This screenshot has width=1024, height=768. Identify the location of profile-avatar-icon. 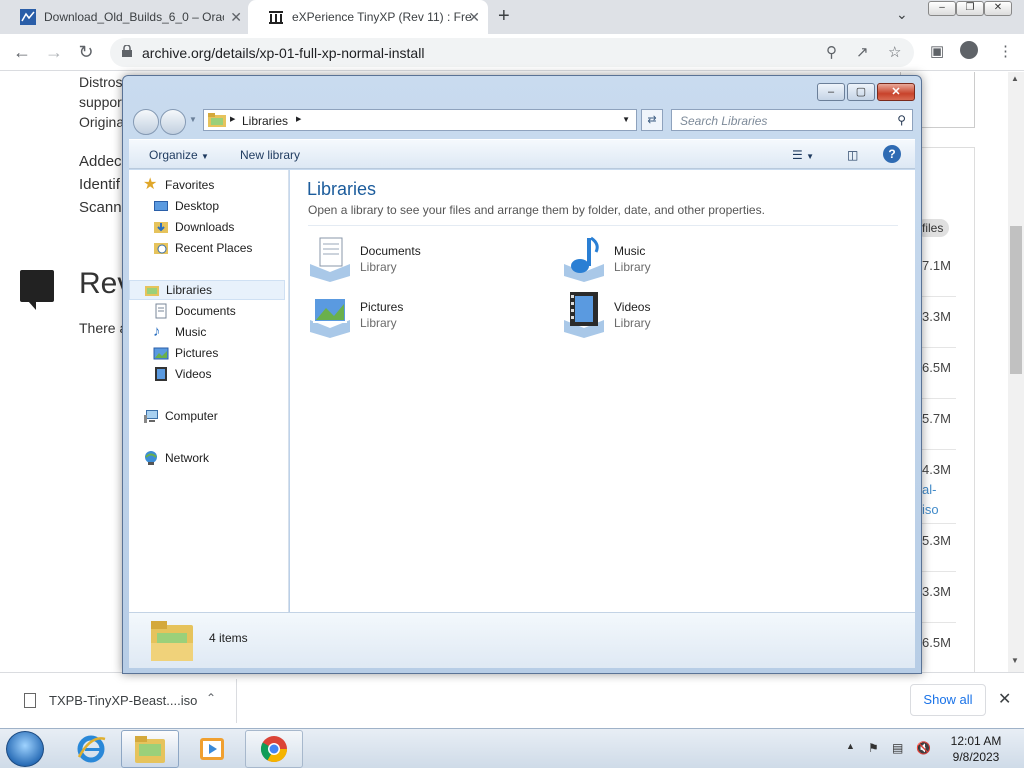
(969, 50).